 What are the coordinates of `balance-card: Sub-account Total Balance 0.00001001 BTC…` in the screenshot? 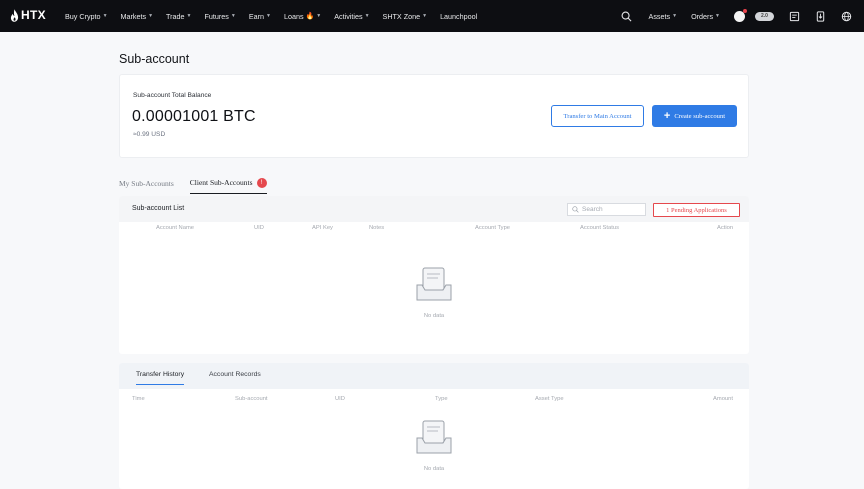 It's located at (434, 116).